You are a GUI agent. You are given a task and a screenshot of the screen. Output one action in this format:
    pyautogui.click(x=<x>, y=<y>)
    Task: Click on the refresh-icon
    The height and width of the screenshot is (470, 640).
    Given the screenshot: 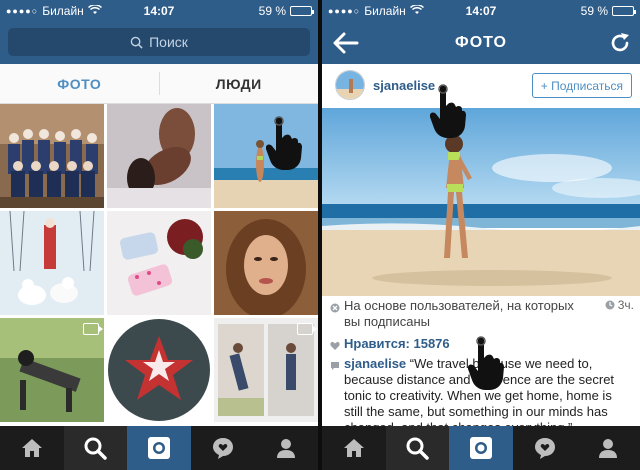 What is the action you would take?
    pyautogui.click(x=620, y=42)
    